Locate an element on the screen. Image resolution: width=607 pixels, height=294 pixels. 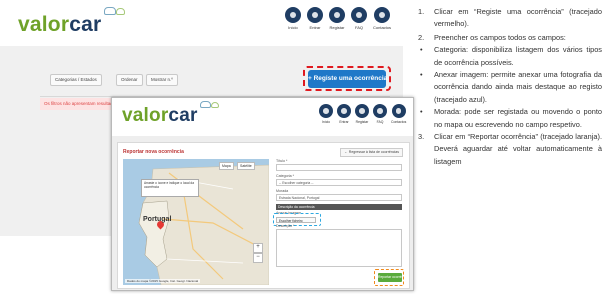
show-count-button: Mostrar n.º is located at coordinates (162, 80).